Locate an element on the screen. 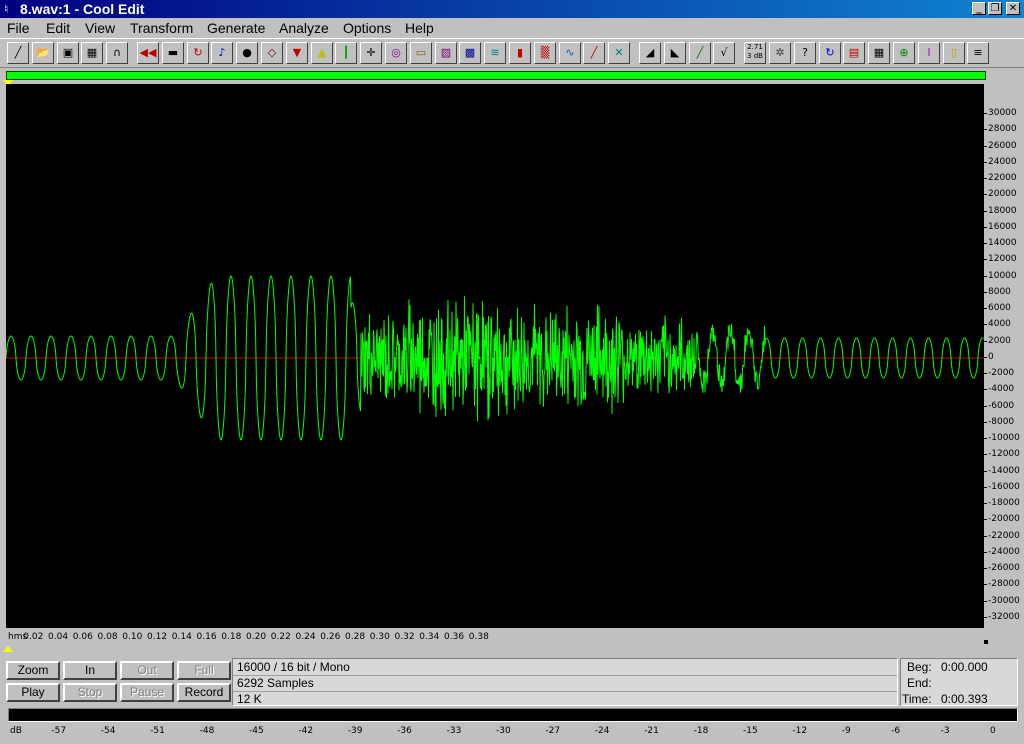 The height and width of the screenshot is (744, 1024). amplify-button: ▲ is located at coordinates (322, 53).